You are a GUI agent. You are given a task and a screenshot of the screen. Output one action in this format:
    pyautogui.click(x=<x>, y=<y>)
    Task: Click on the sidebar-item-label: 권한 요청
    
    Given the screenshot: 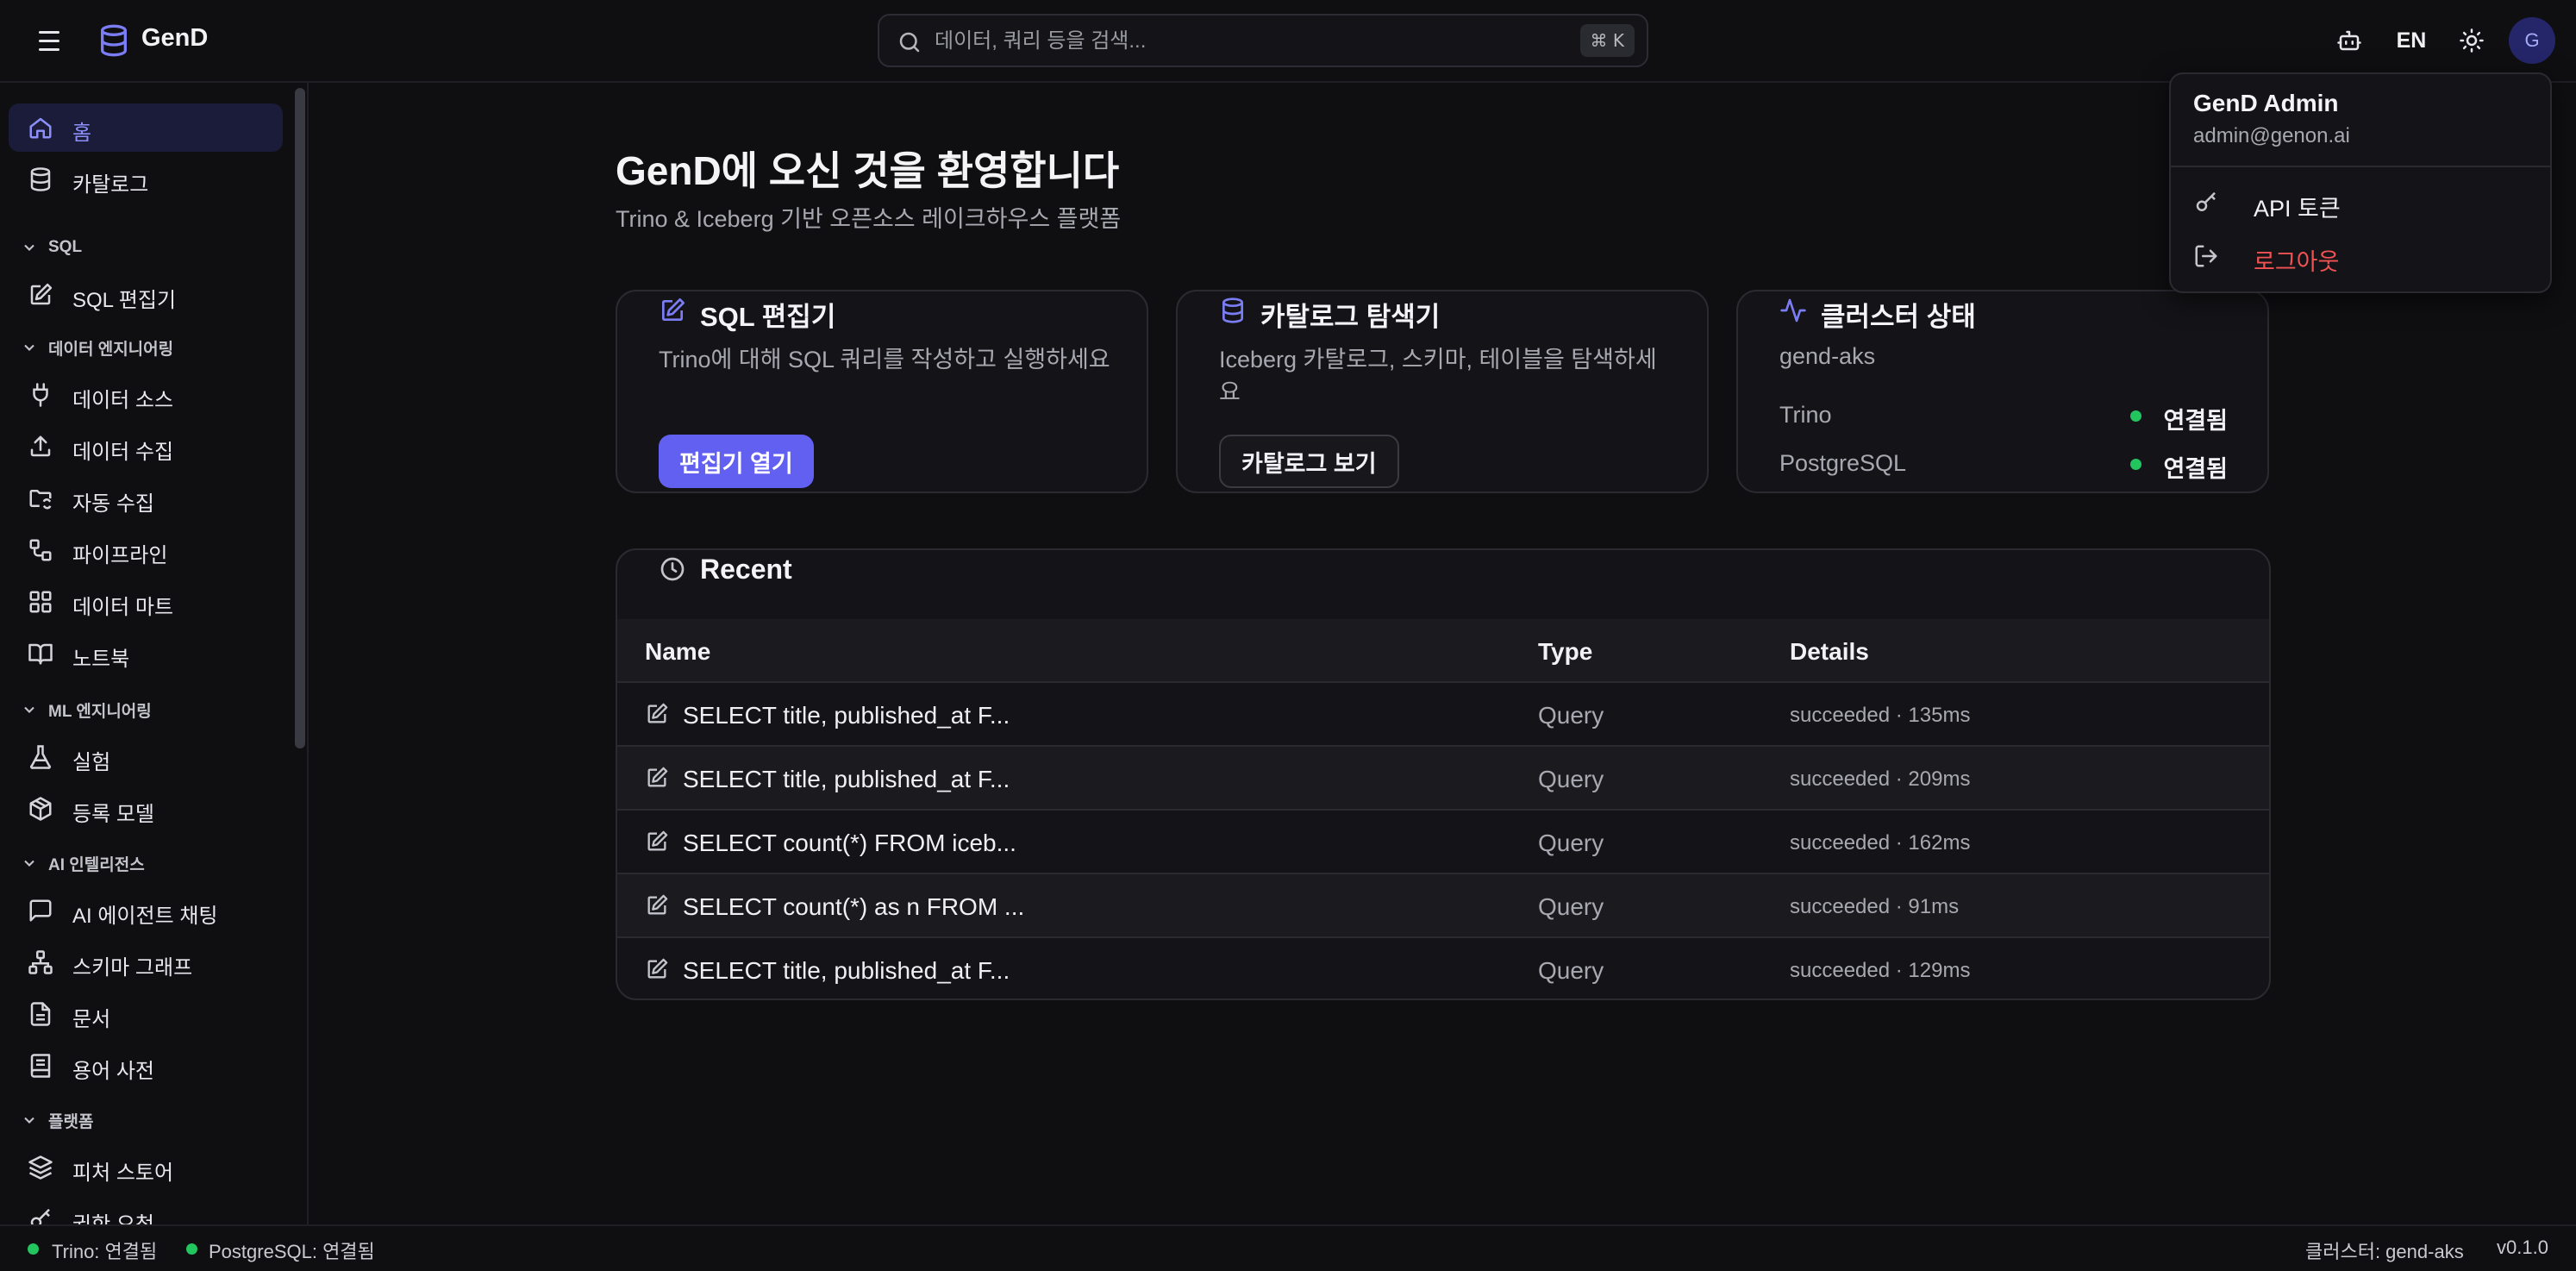 What is the action you would take?
    pyautogui.click(x=113, y=1215)
    